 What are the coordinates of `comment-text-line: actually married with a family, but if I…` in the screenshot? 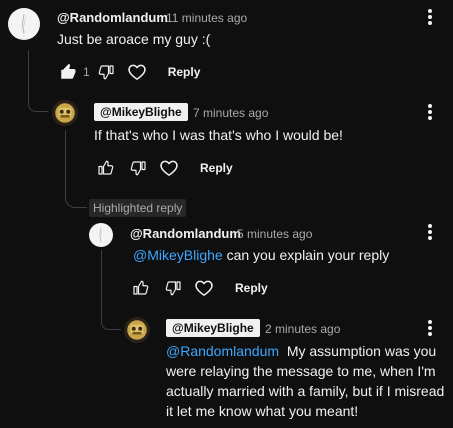 It's located at (305, 391).